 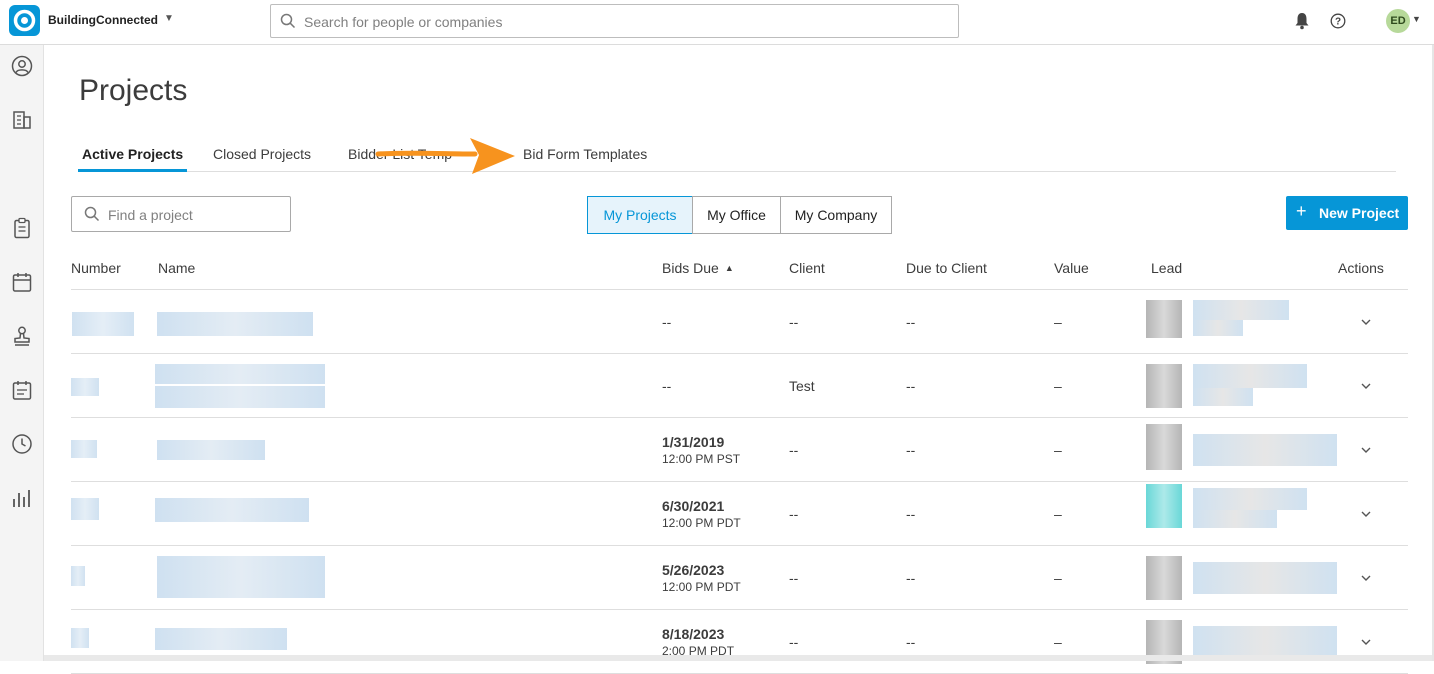 What do you see at coordinates (693, 634) in the screenshot?
I see `bids-due-date: 8/18/2023` at bounding box center [693, 634].